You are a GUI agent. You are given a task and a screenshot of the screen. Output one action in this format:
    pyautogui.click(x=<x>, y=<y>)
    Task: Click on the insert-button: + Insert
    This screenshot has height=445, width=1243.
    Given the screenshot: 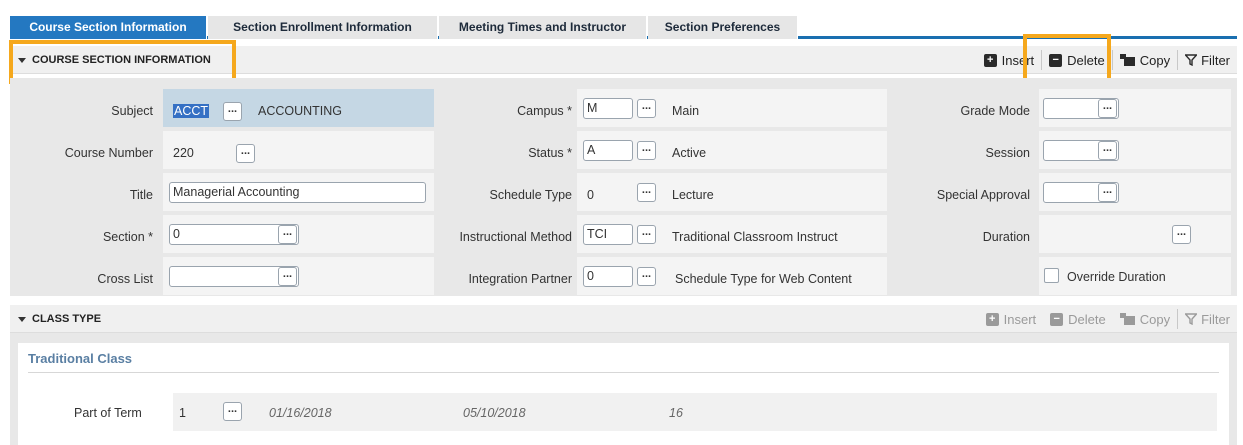 What is the action you would take?
    pyautogui.click(x=1011, y=319)
    